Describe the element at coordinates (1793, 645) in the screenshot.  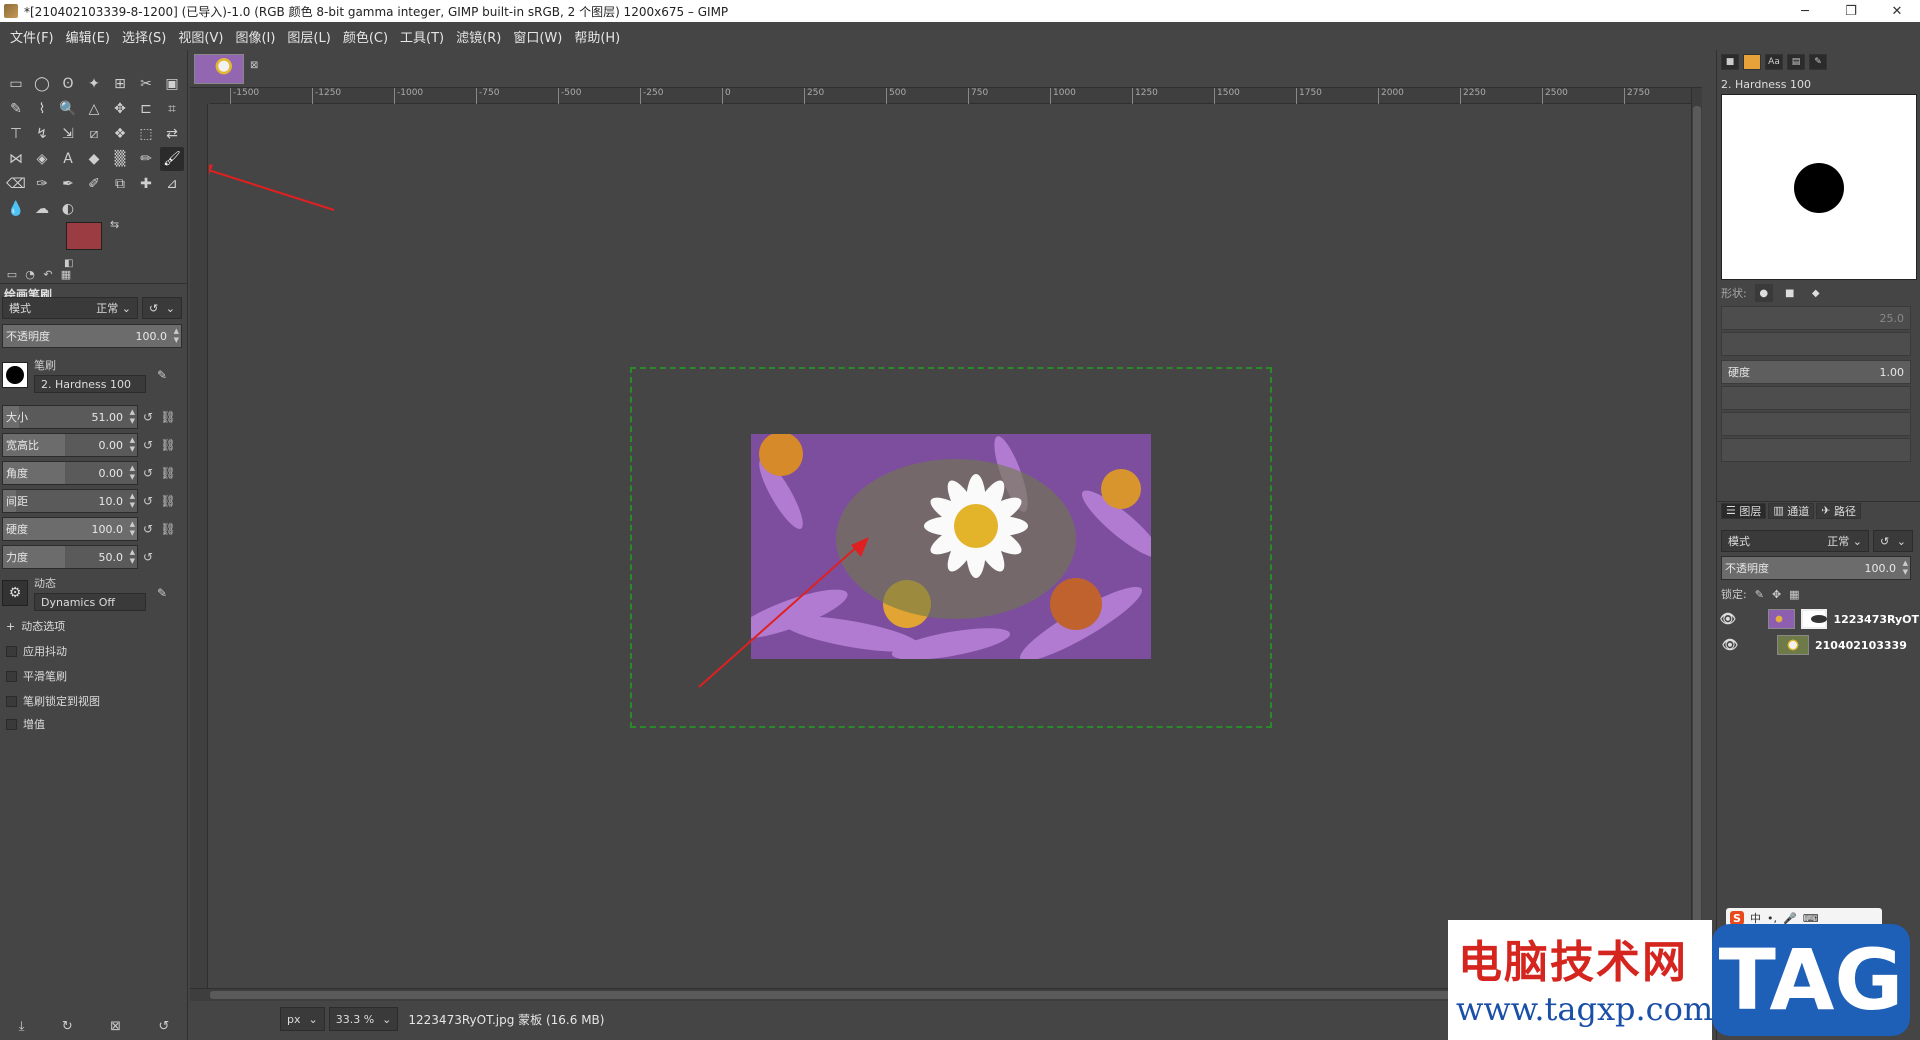
I see `layer-thumbnail` at that location.